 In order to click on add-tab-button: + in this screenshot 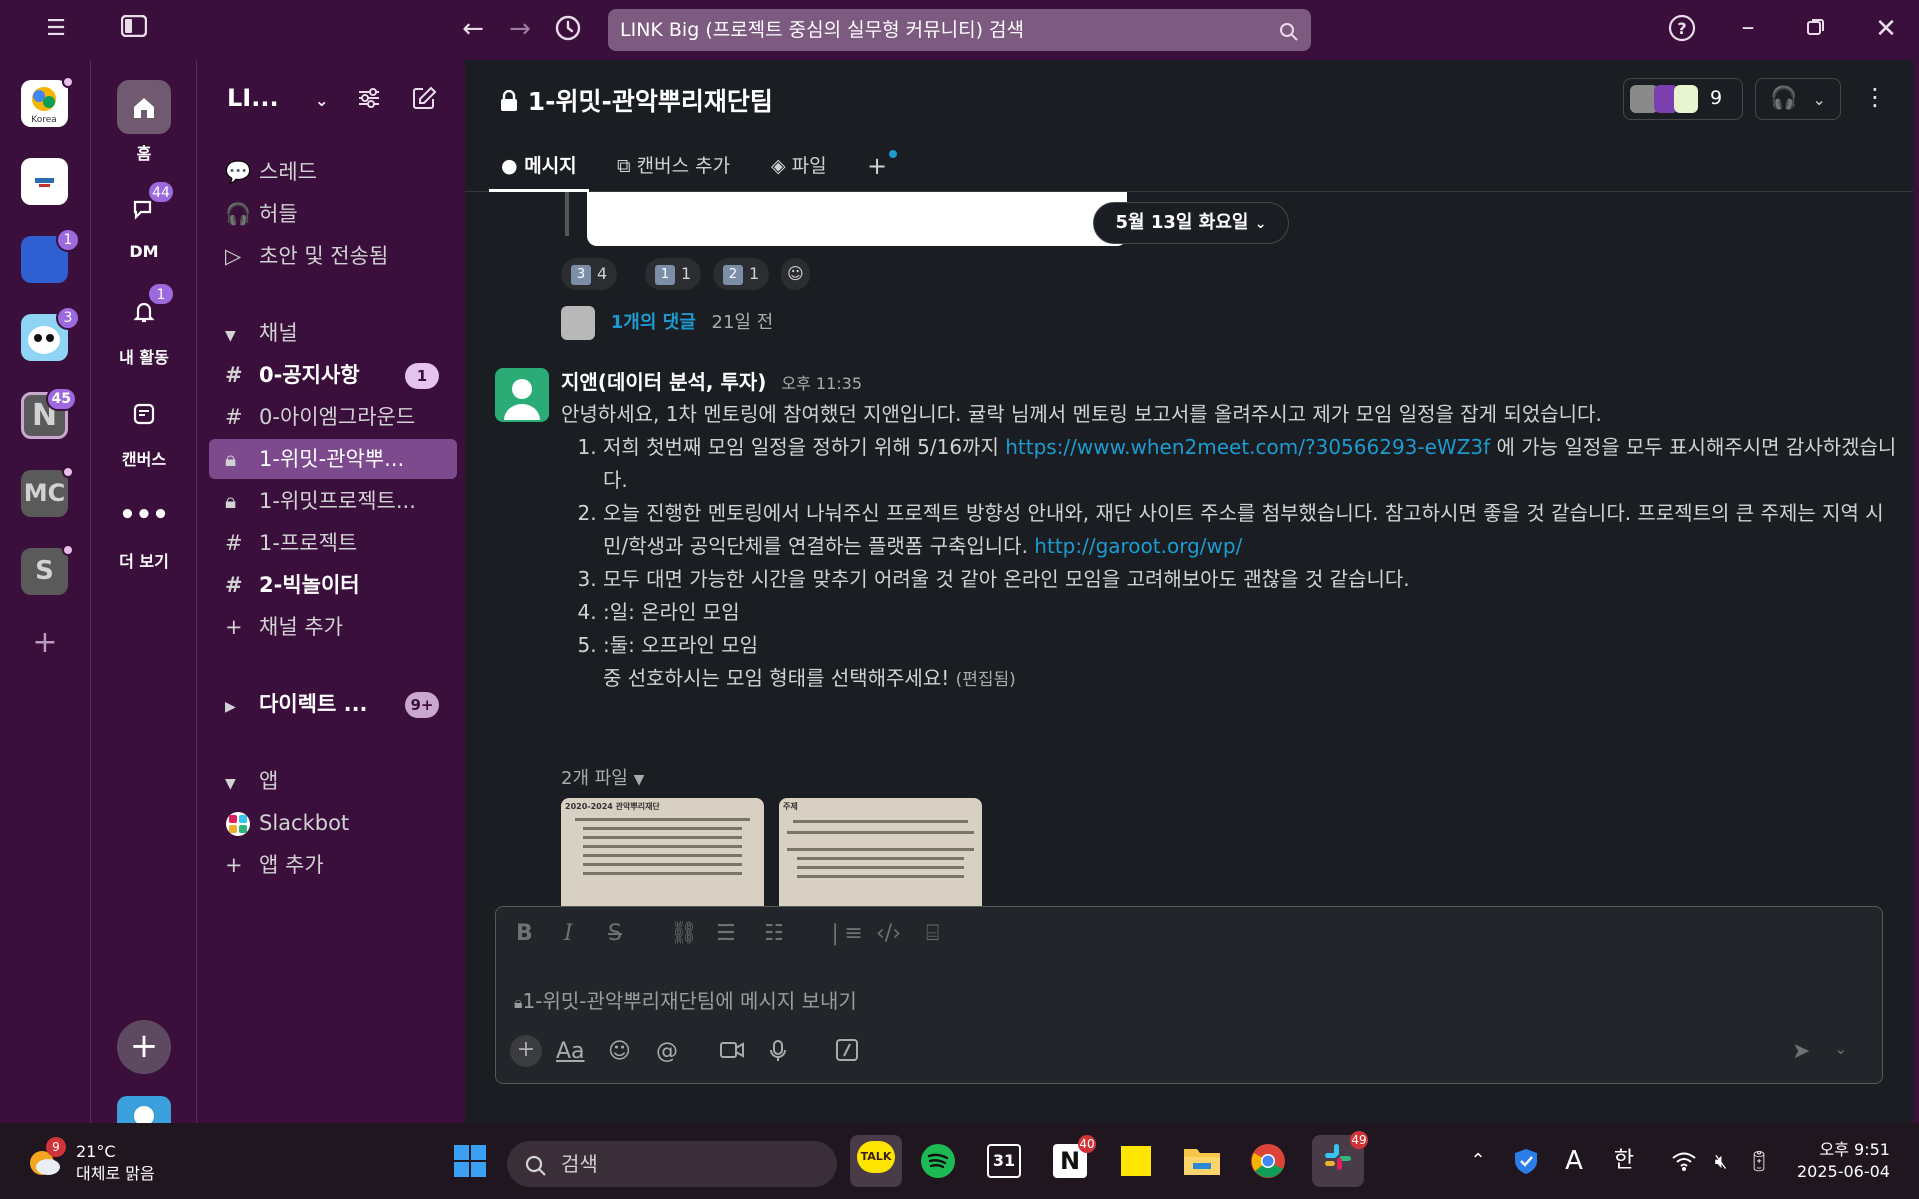, I will do `click(882, 166)`.